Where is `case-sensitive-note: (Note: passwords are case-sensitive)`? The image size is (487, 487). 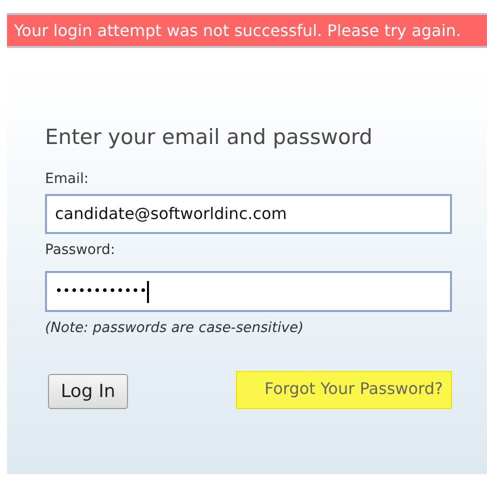 case-sensitive-note: (Note: passwords are case-sensitive) is located at coordinates (175, 328).